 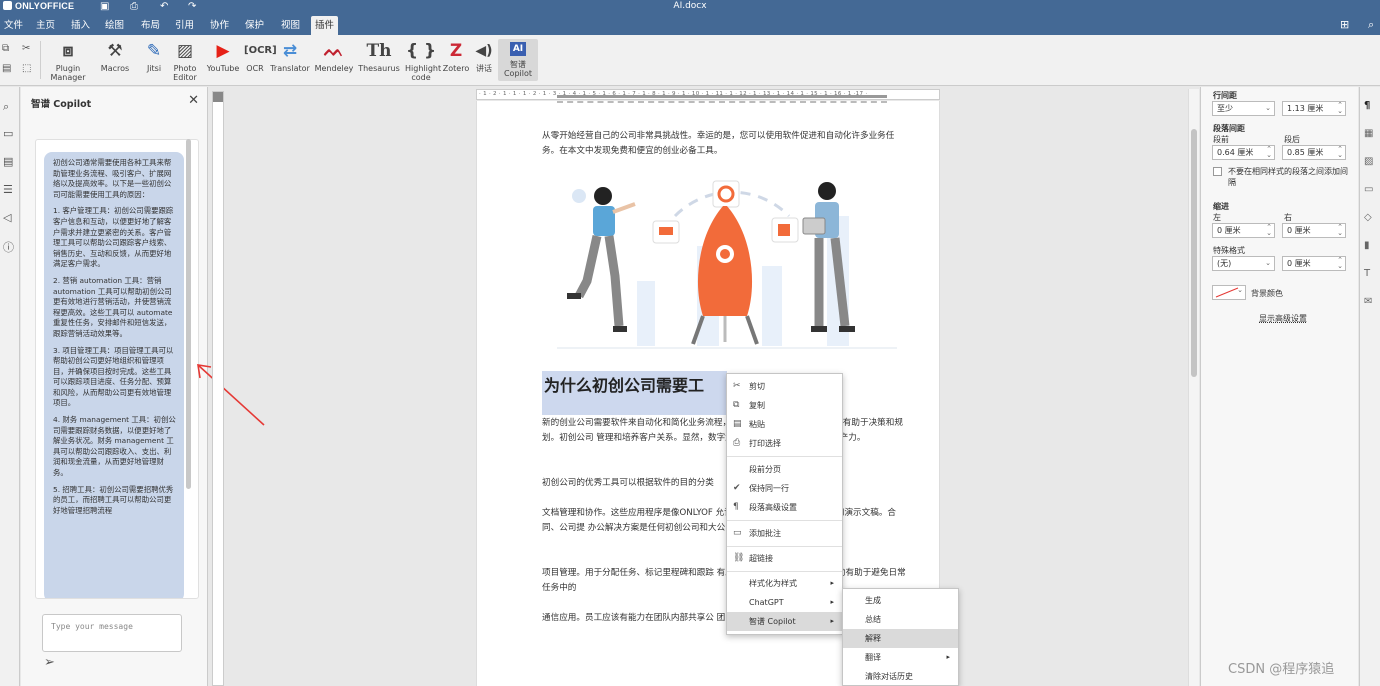 What do you see at coordinates (737, 488) in the screenshot?
I see `check-icon: ✔` at bounding box center [737, 488].